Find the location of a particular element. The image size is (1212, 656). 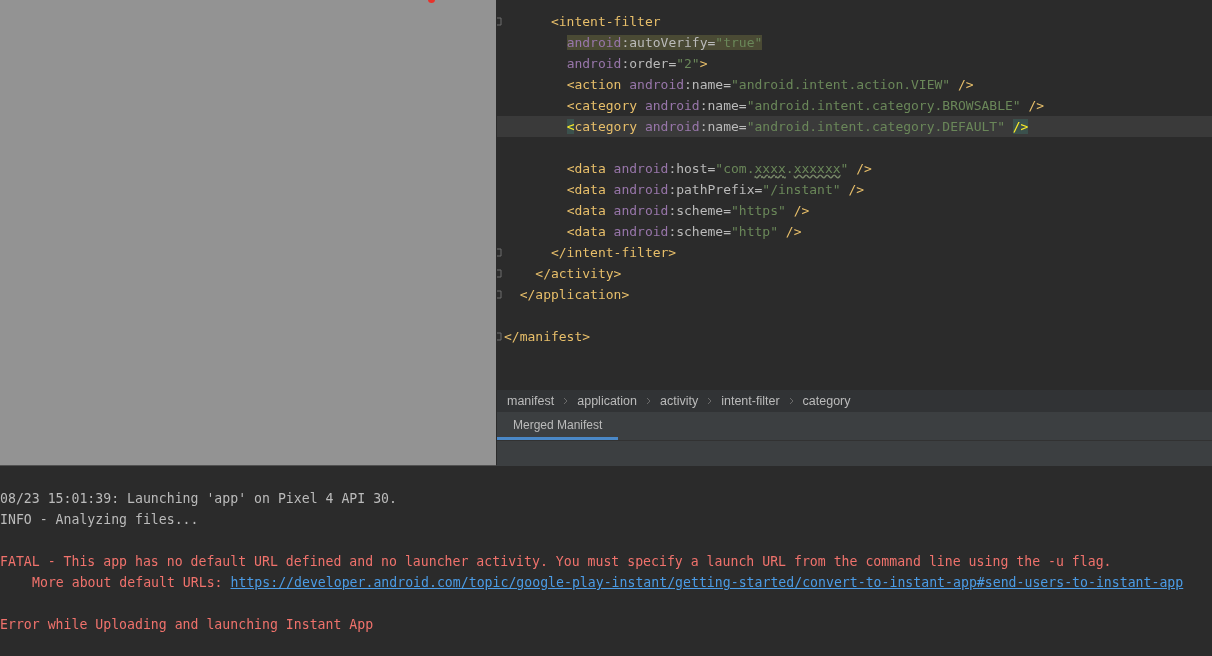

console-line: Error while Uploading and launching Instant App is located at coordinates (187, 624).